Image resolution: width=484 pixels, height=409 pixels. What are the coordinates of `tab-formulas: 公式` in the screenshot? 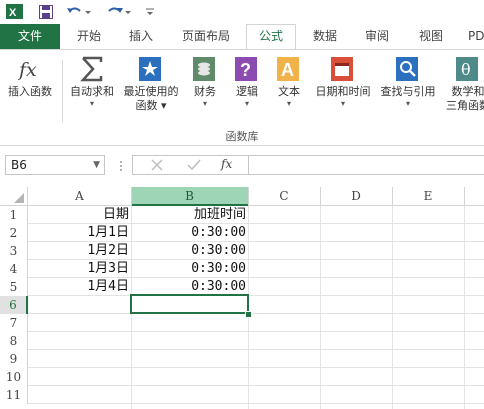 It's located at (271, 36).